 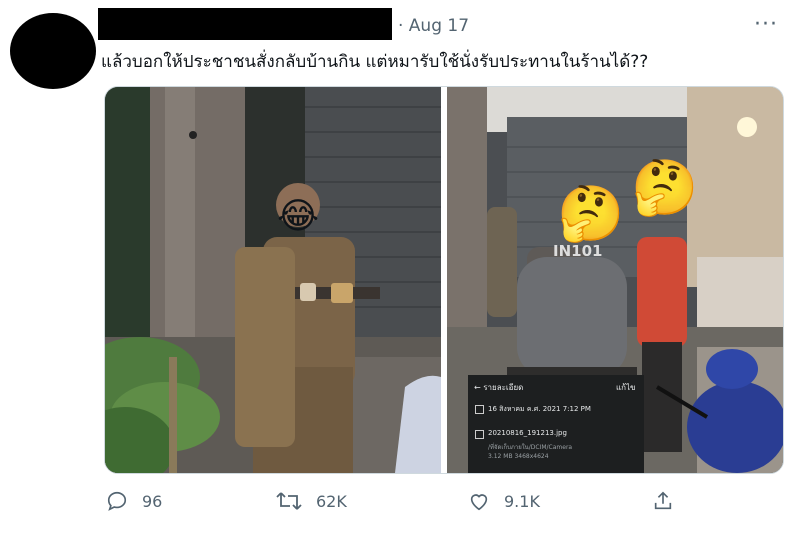 I want to click on like-button: 9.1K, so click(x=504, y=501).